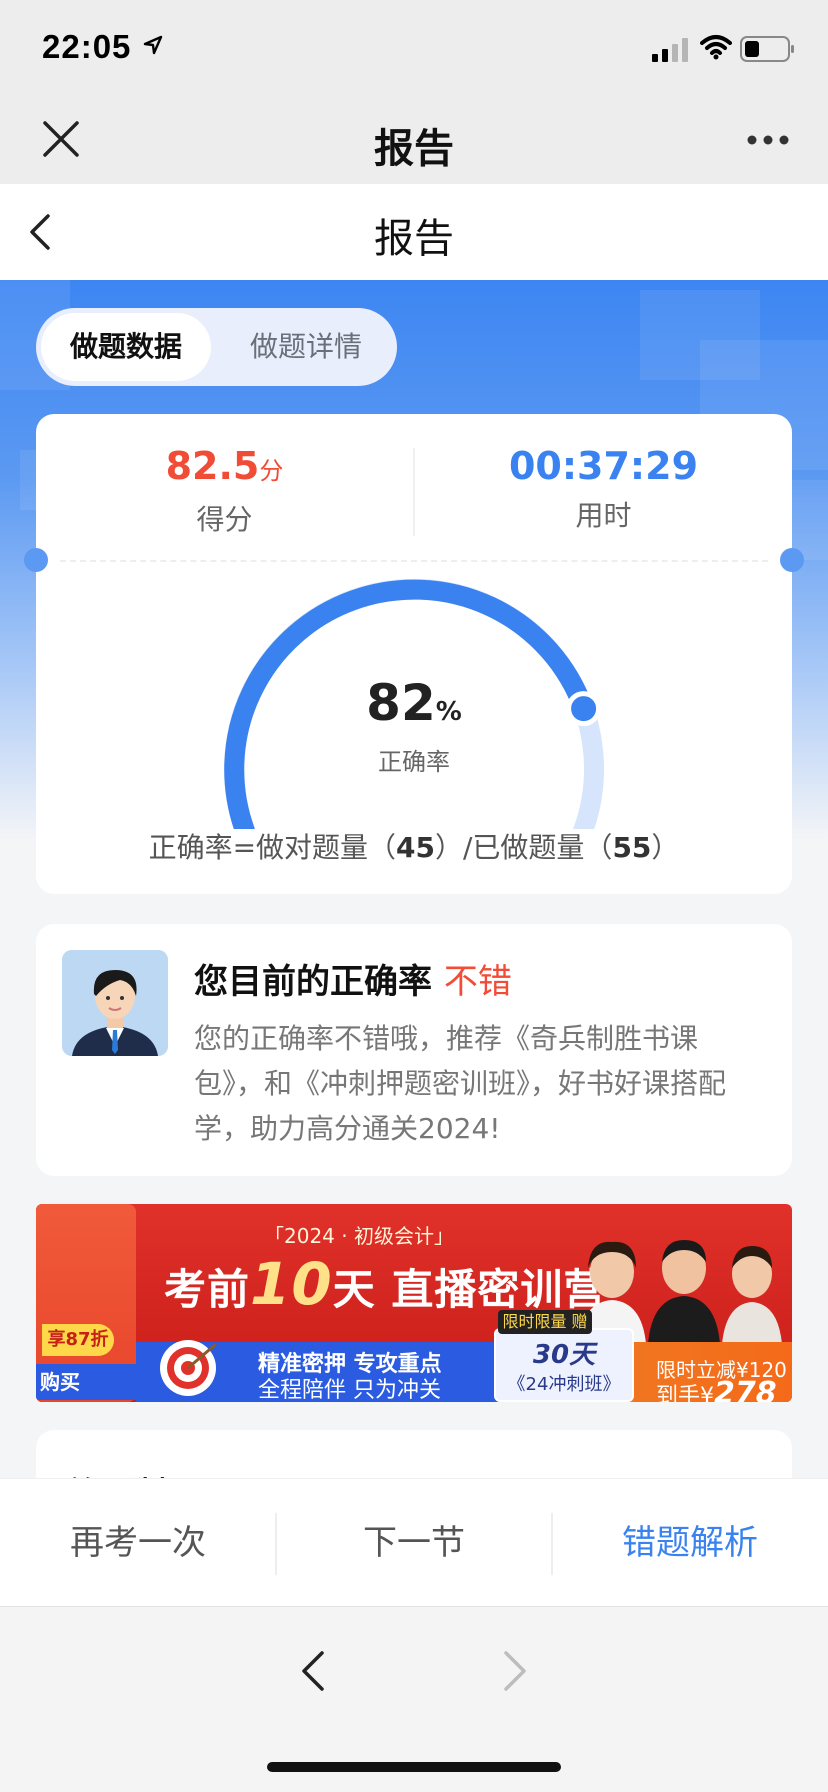  What do you see at coordinates (36, 560) in the screenshot?
I see `card-notch-left` at bounding box center [36, 560].